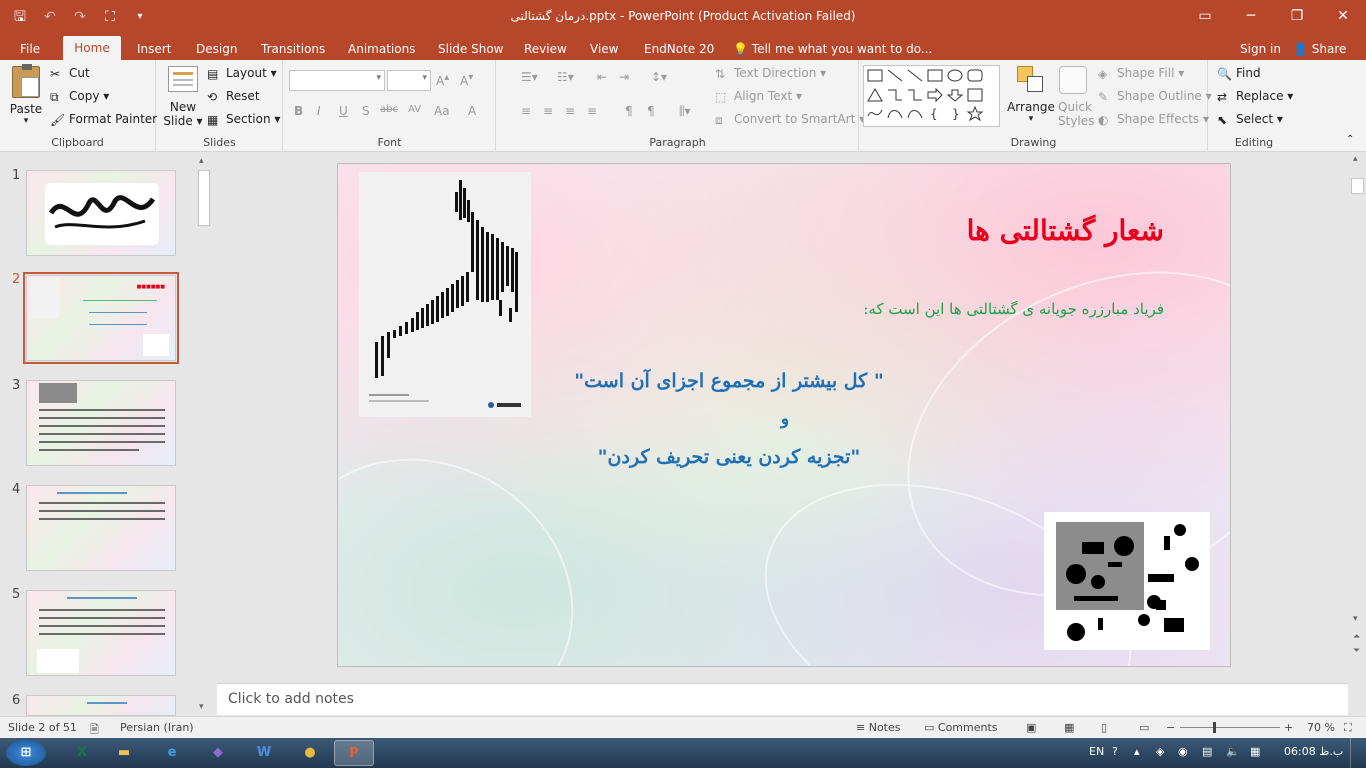  What do you see at coordinates (293, 49) in the screenshot?
I see `tab-transitions: Transitions` at bounding box center [293, 49].